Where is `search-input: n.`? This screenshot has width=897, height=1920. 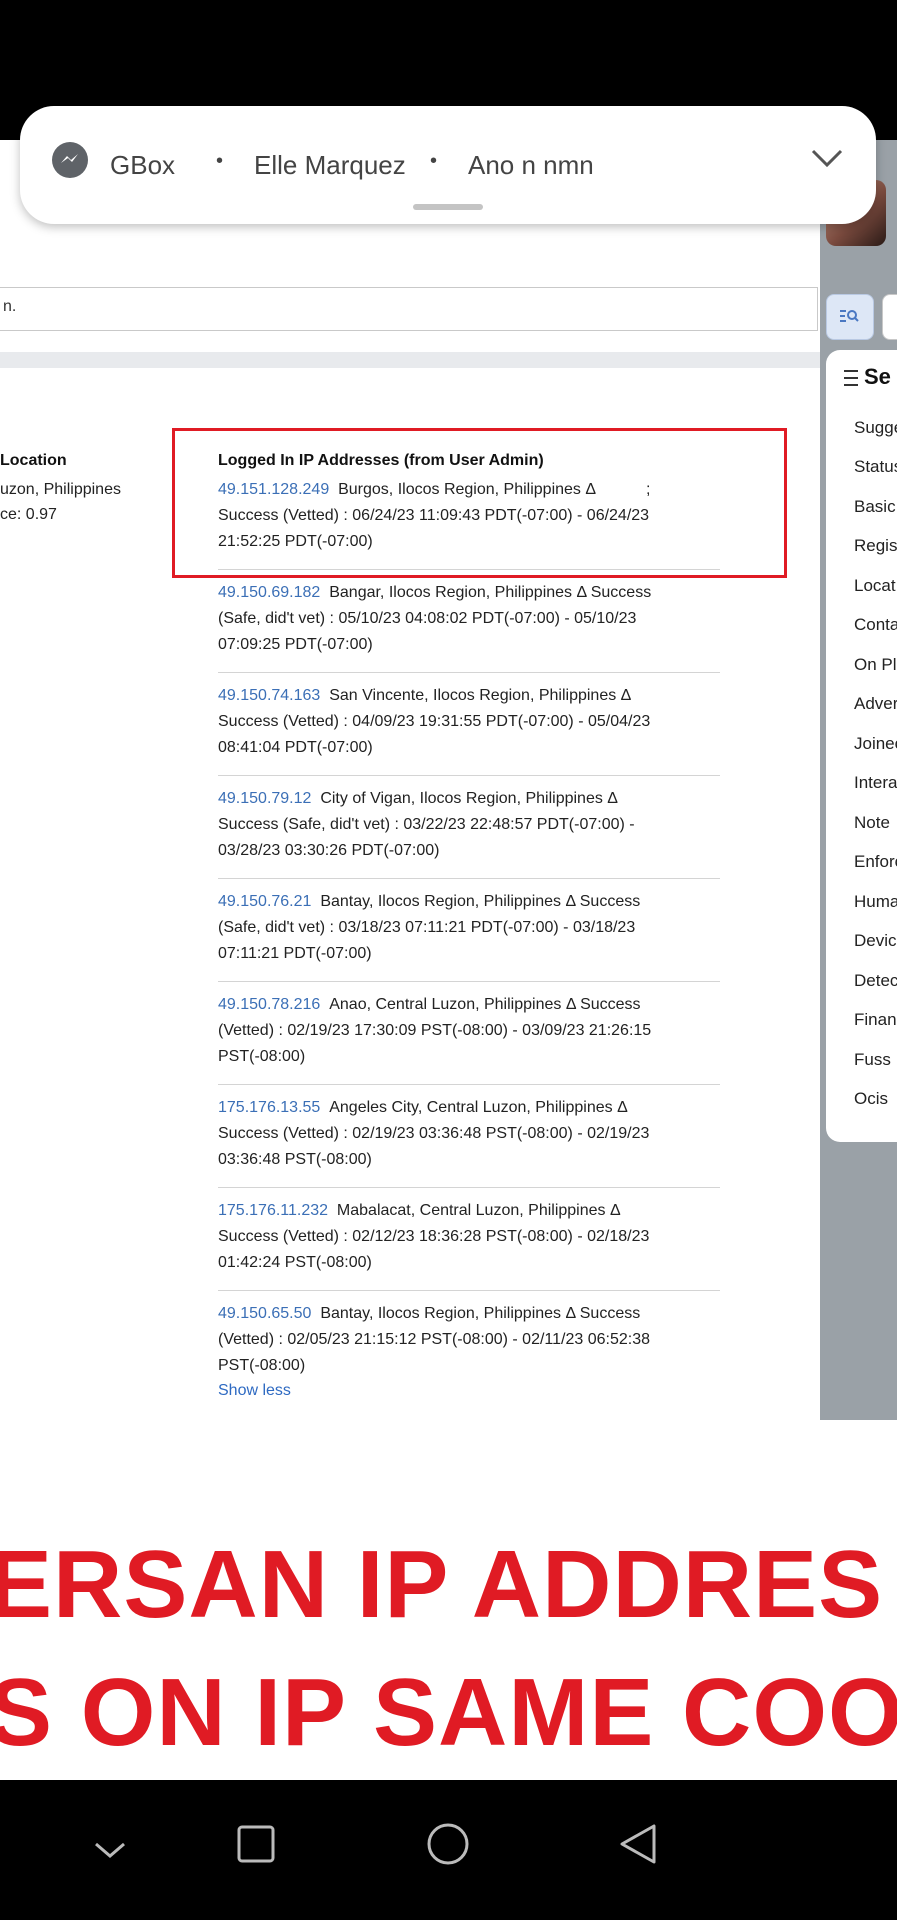 search-input: n. is located at coordinates (409, 309).